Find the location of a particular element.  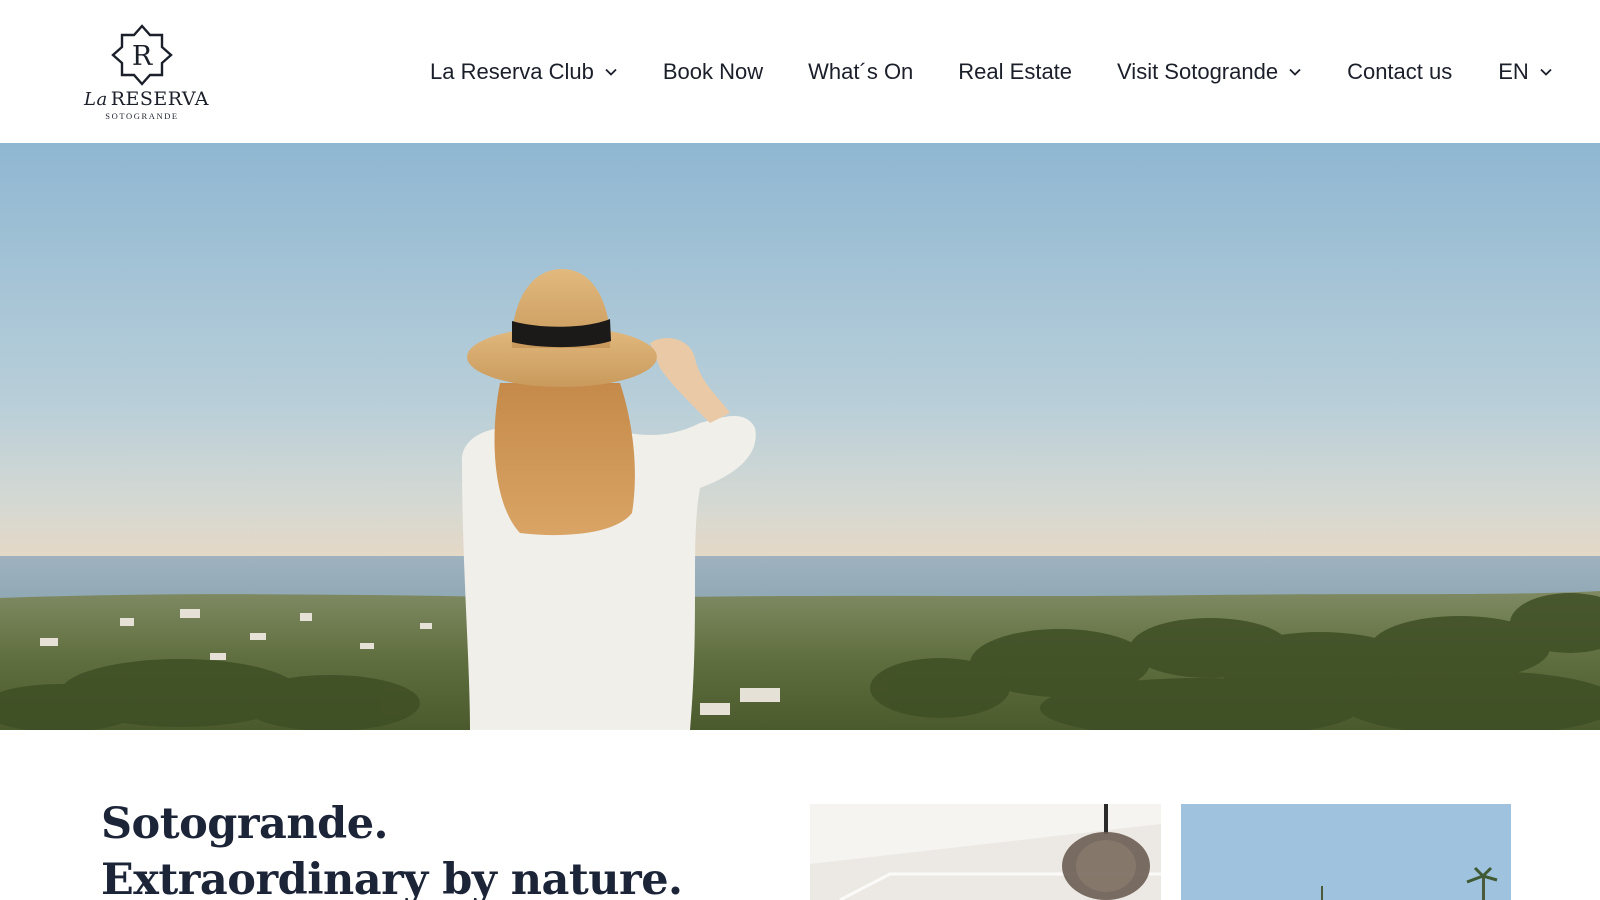

thumbnail-interior is located at coordinates (985, 852).